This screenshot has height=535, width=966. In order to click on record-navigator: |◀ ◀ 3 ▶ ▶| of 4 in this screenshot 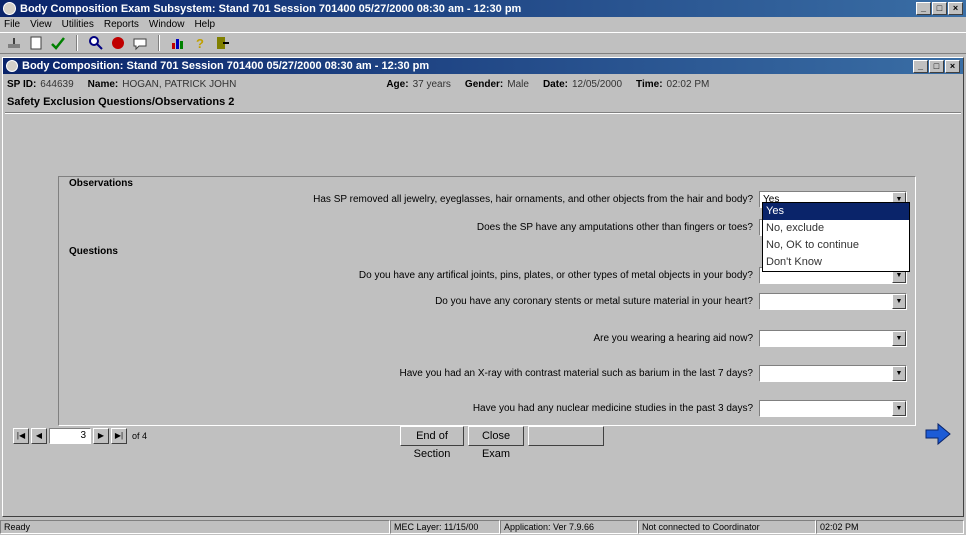, I will do `click(80, 436)`.